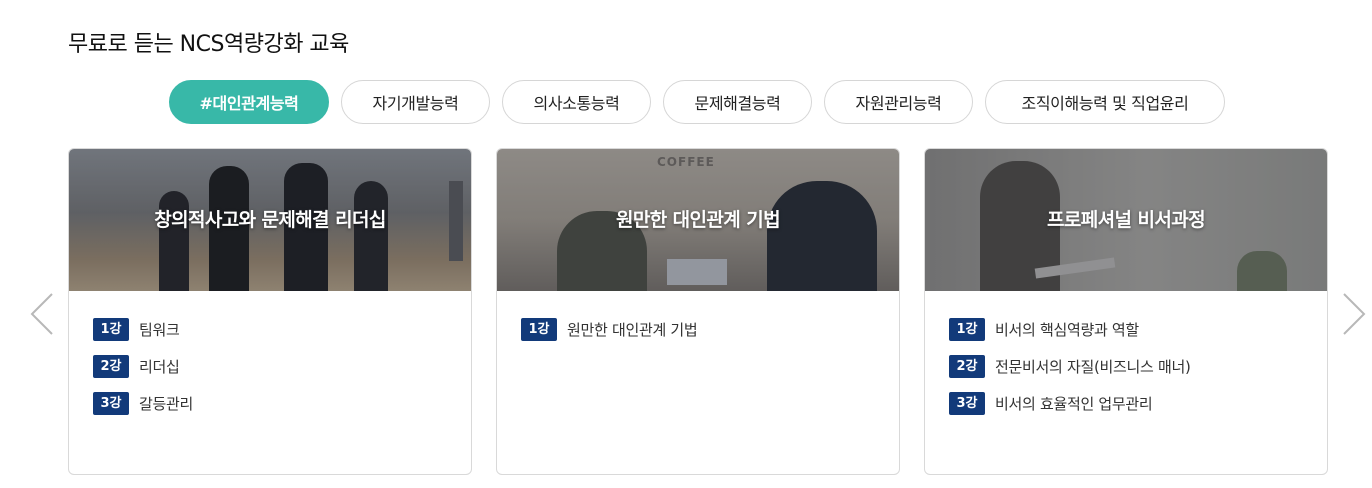 The image size is (1372, 488). I want to click on lesson-label: 팀워크, so click(159, 329).